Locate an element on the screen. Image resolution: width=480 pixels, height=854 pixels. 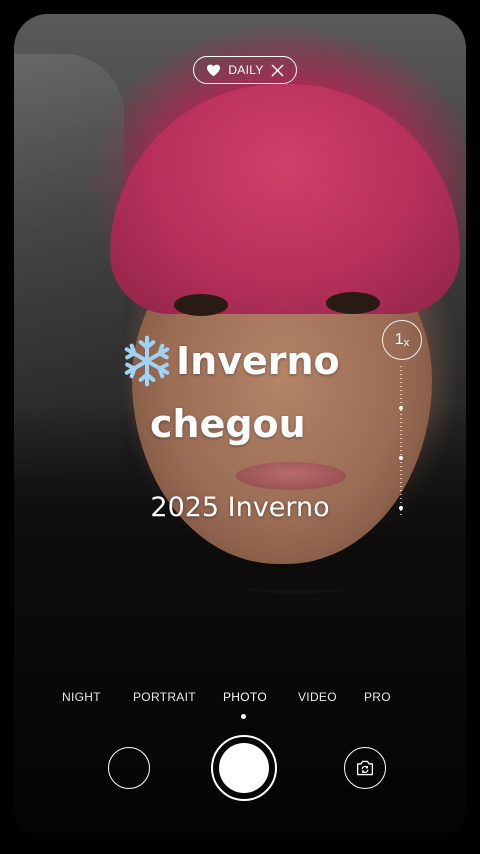
zoom-button: 1x is located at coordinates (402, 340).